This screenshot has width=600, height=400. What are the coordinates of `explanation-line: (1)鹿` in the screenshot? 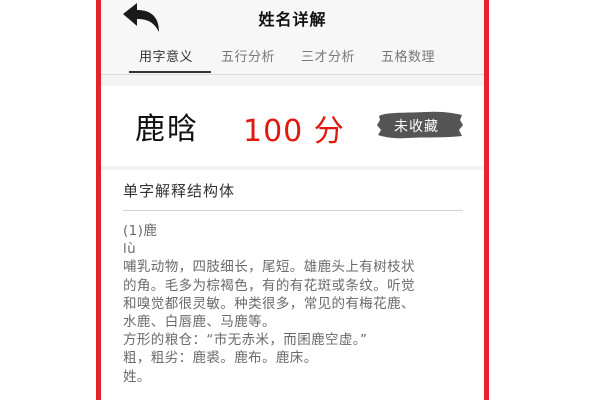 It's located at (140, 231).